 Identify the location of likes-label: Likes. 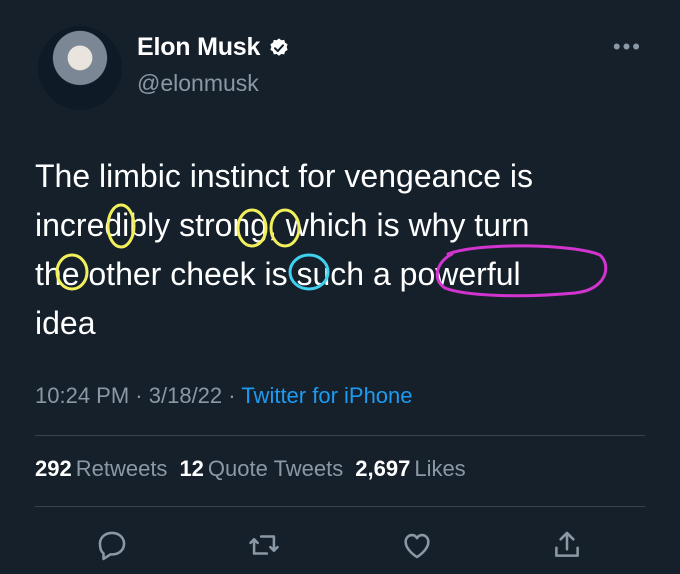
(440, 468).